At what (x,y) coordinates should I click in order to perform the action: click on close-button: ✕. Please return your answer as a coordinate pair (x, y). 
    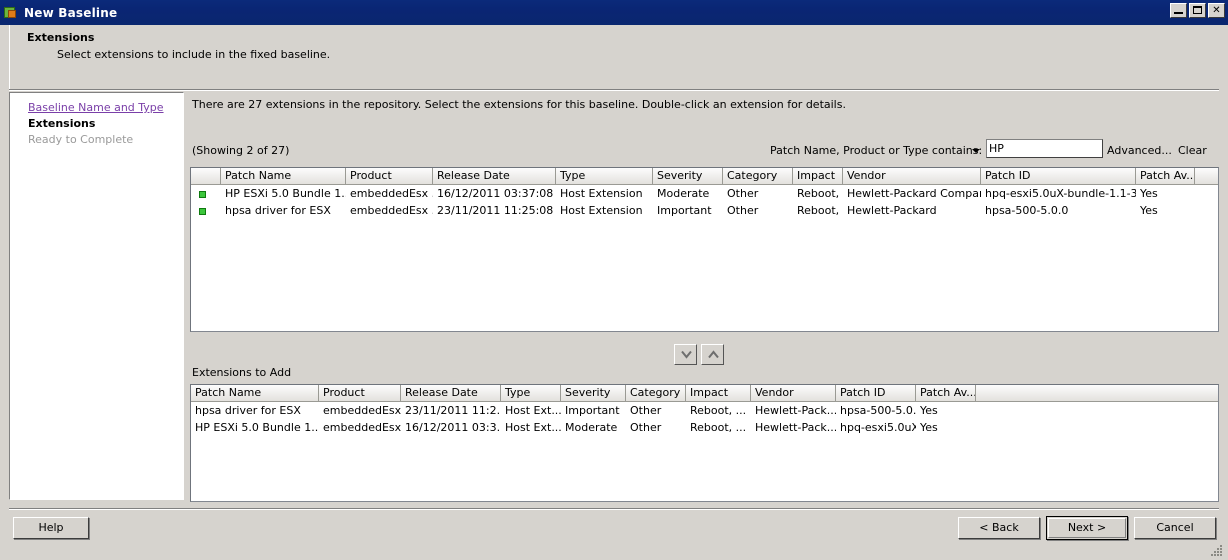
    Looking at the image, I should click on (1216, 10).